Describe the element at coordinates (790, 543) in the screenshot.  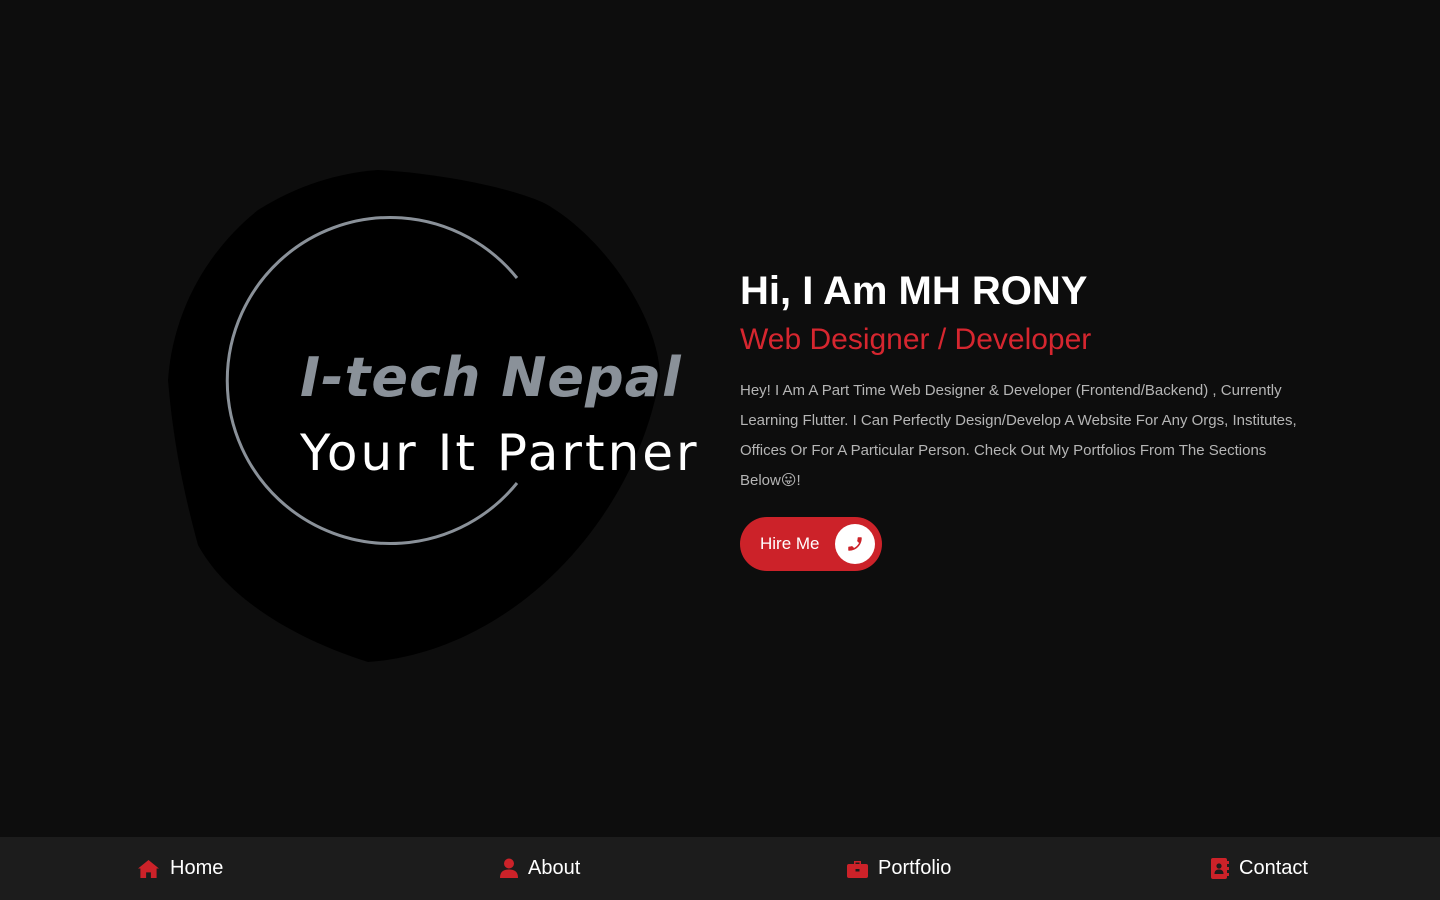
I see `hire-me-label: Hire Me` at that location.